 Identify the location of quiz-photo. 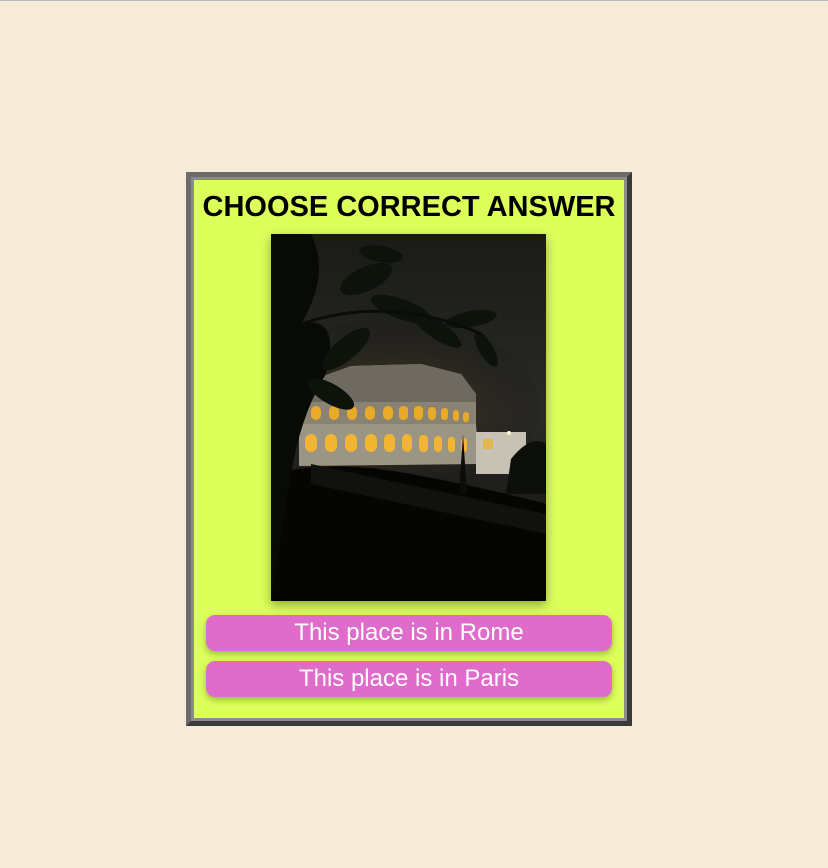
(408, 417).